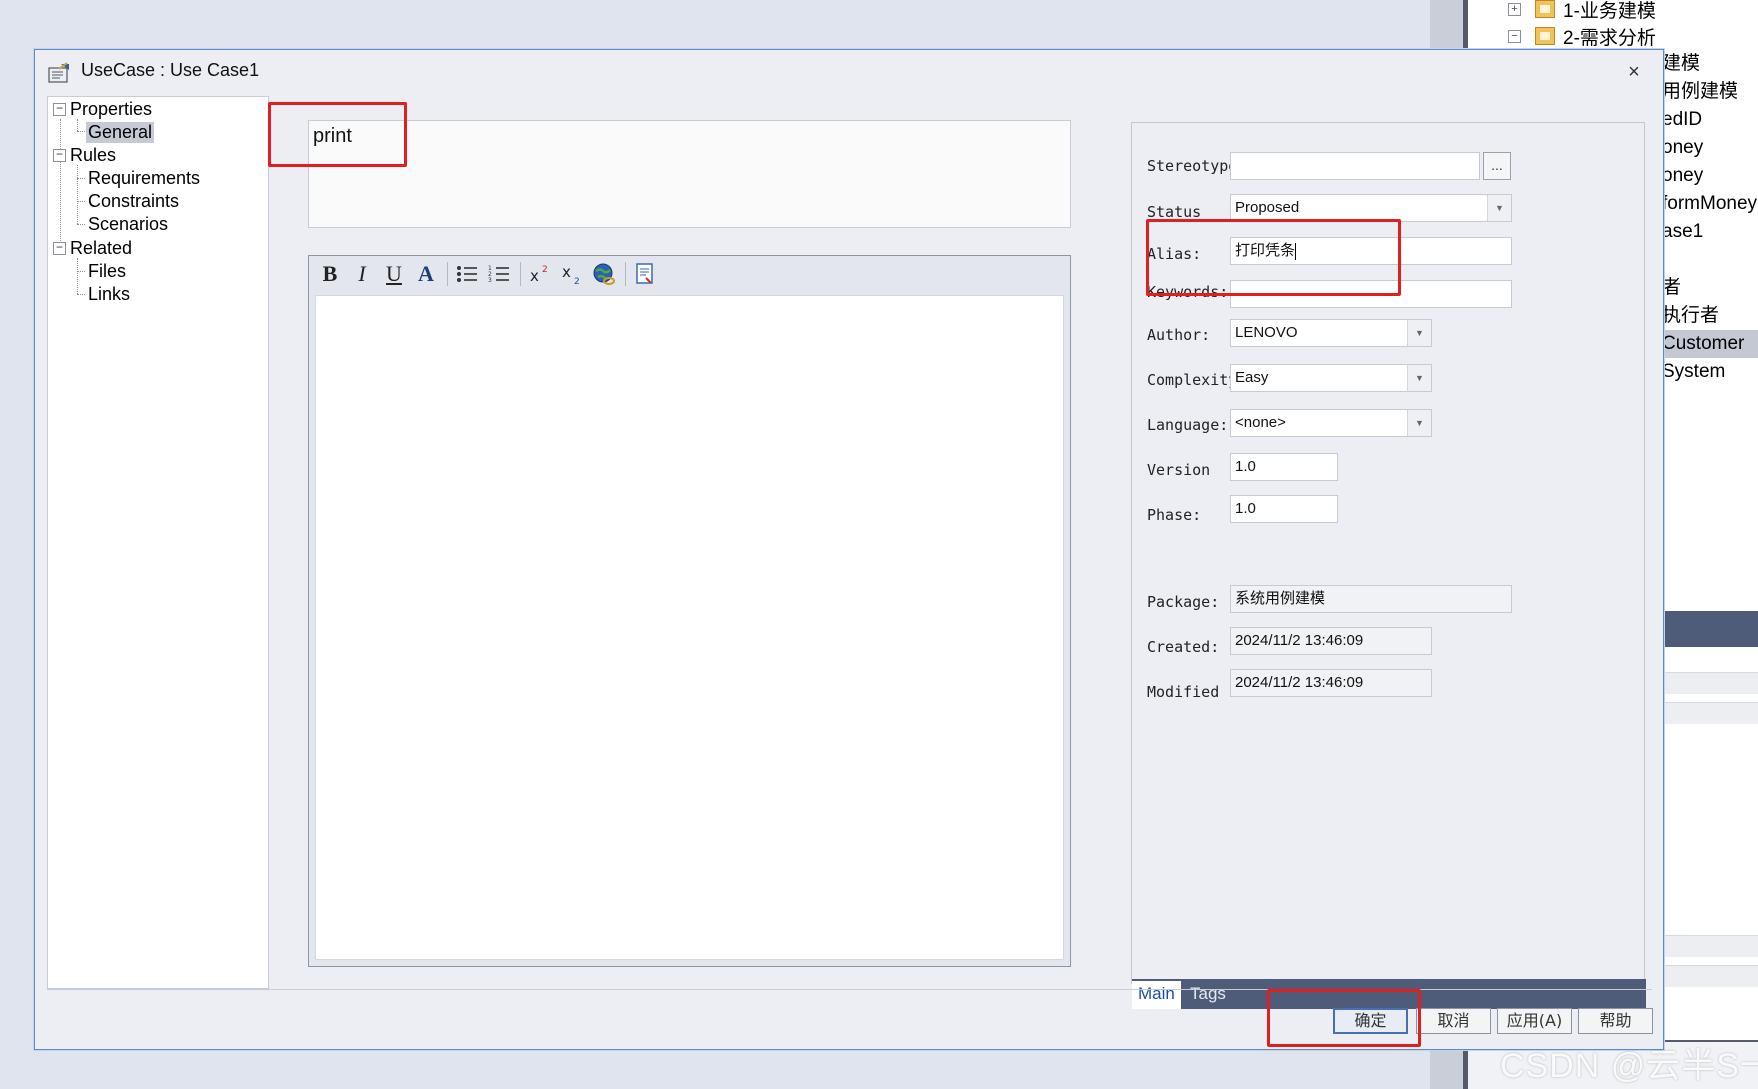 Image resolution: width=1758 pixels, height=1089 pixels. What do you see at coordinates (1615, 1021) in the screenshot?
I see `help-button: 帮助` at bounding box center [1615, 1021].